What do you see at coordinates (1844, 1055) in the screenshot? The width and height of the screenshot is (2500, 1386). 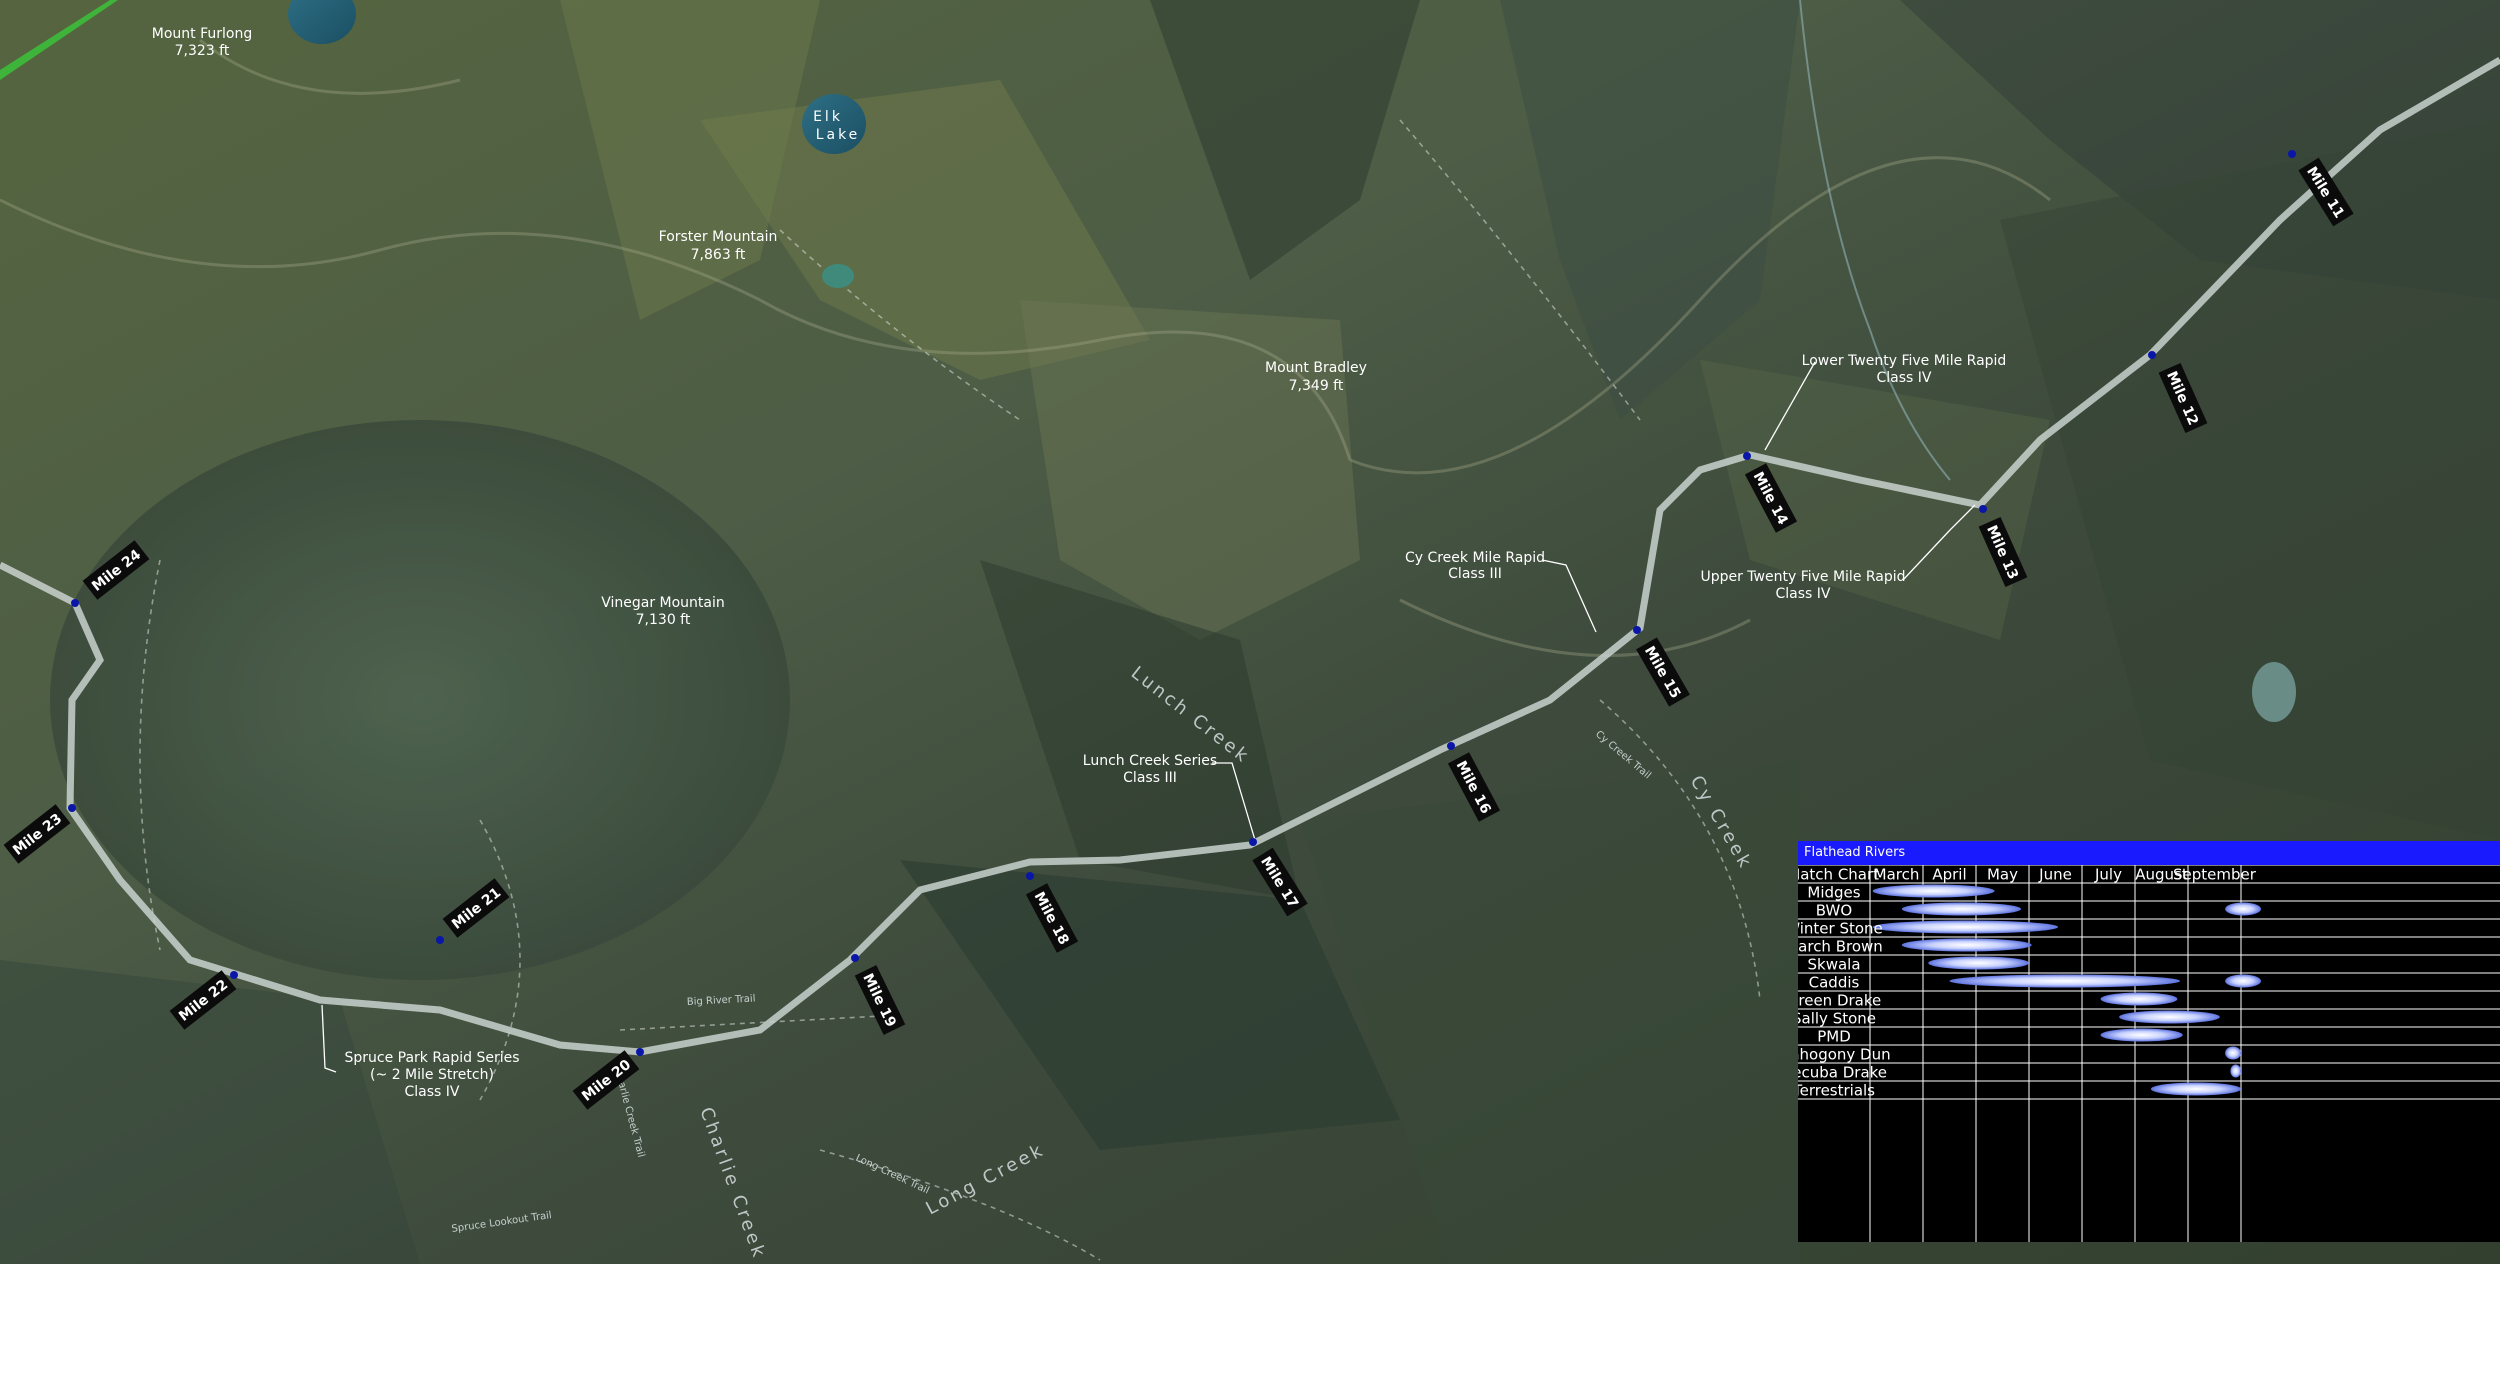 I see `insect-label: Mahogony Dun` at bounding box center [1844, 1055].